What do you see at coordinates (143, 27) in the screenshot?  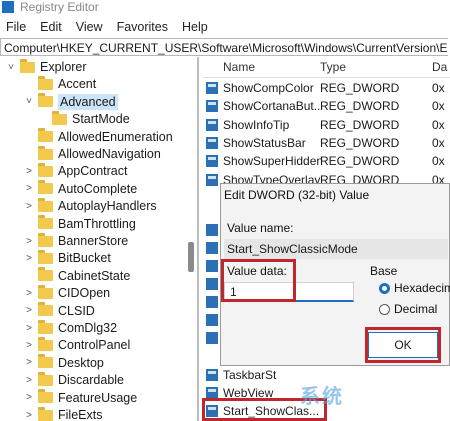 I see `menu-favorites: Favorites` at bounding box center [143, 27].